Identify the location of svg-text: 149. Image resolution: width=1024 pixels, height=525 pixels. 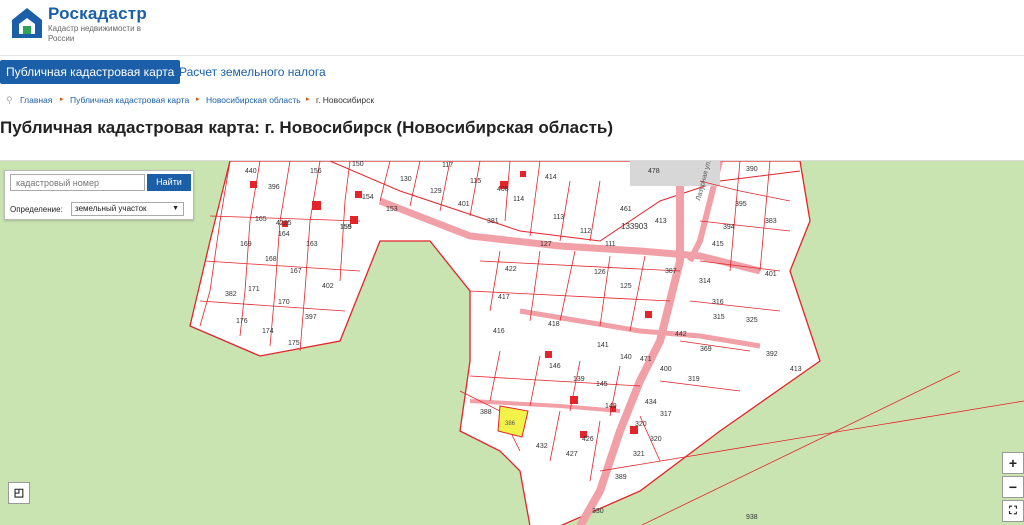
(611, 406).